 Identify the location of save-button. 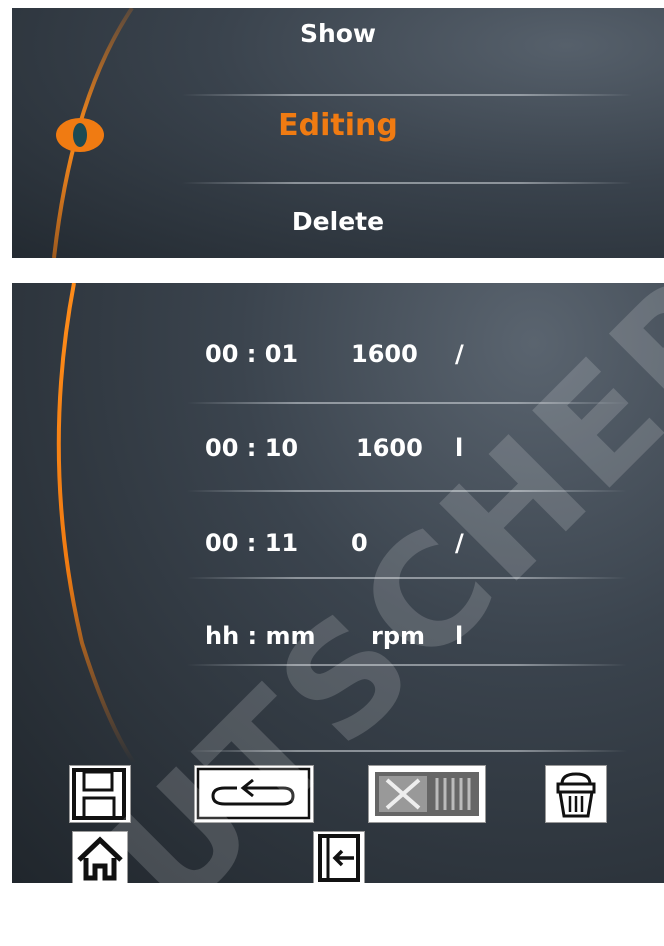
(100, 794).